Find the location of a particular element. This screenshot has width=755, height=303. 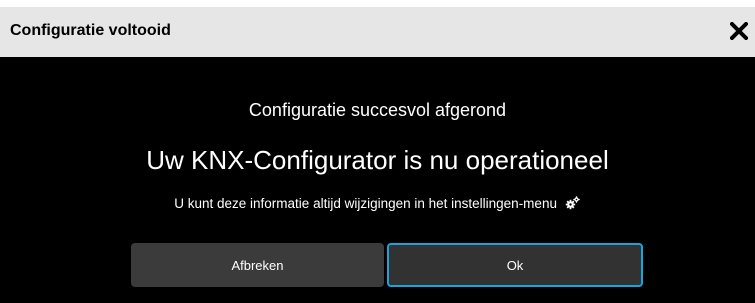

gear-icon is located at coordinates (572, 203).